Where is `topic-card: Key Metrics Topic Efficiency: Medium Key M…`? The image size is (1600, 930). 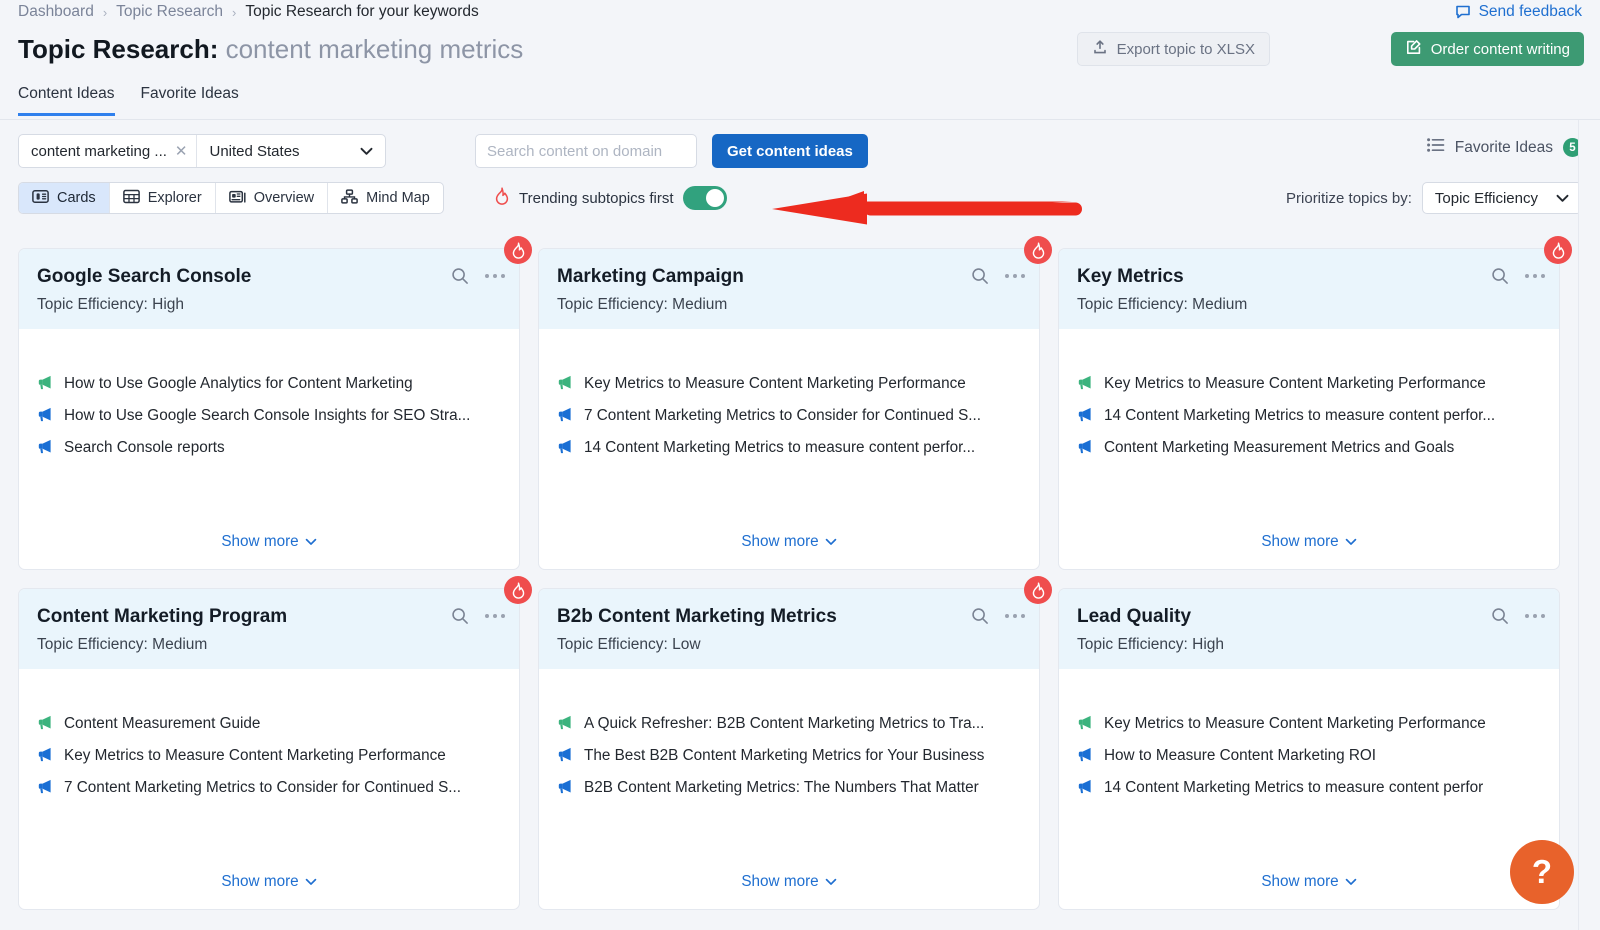
topic-card: Key Metrics Topic Efficiency: Medium Key M… is located at coordinates (1315, 403).